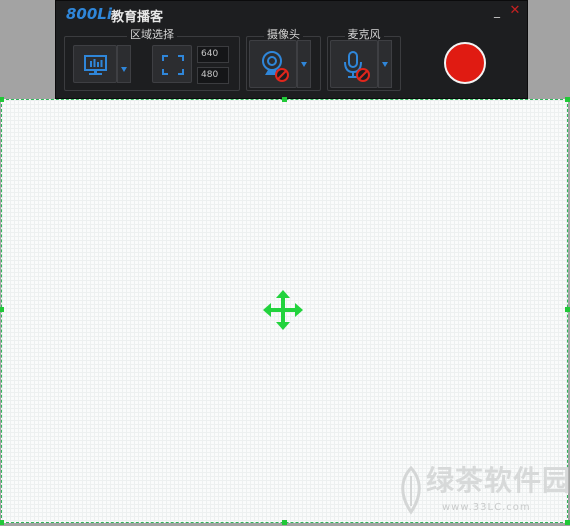 This screenshot has width=570, height=526. What do you see at coordinates (497, 11) in the screenshot?
I see `minimize-button: _` at bounding box center [497, 11].